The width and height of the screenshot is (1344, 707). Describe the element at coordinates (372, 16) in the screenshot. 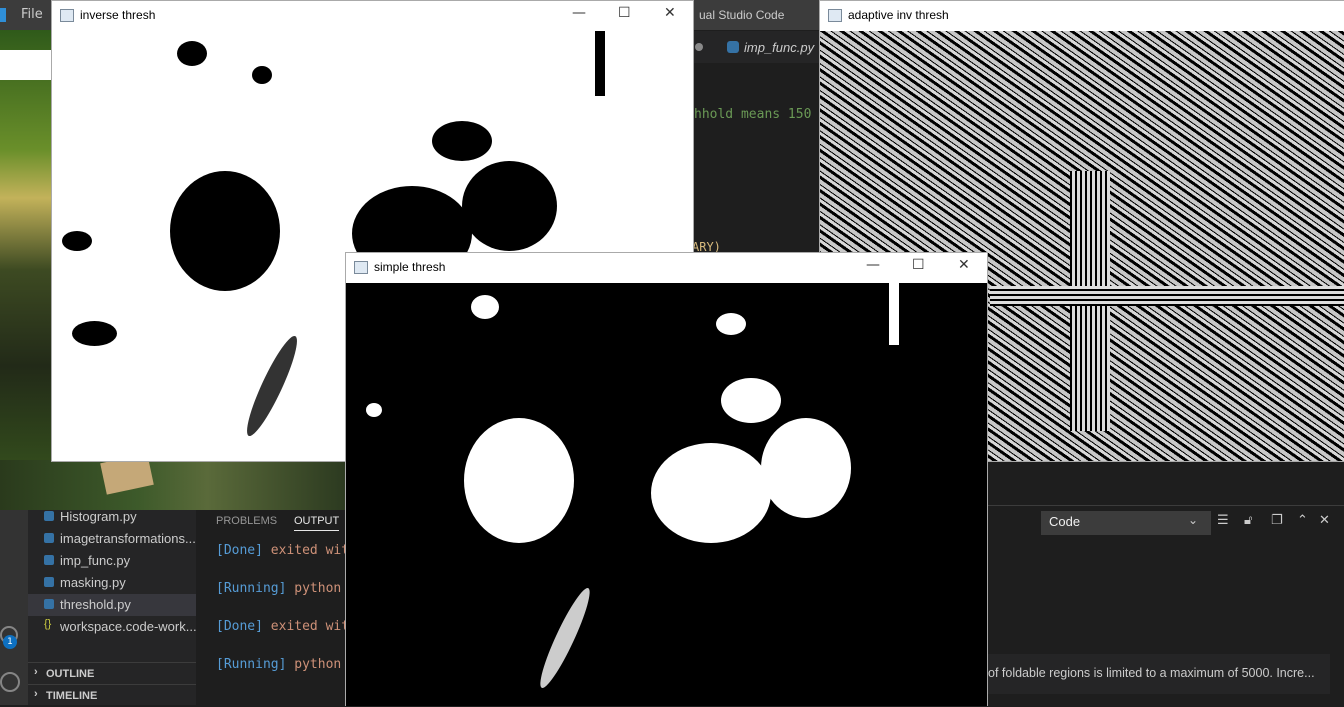

I see `window-titlebar: inverse thresh — ☐ ✕` at that location.